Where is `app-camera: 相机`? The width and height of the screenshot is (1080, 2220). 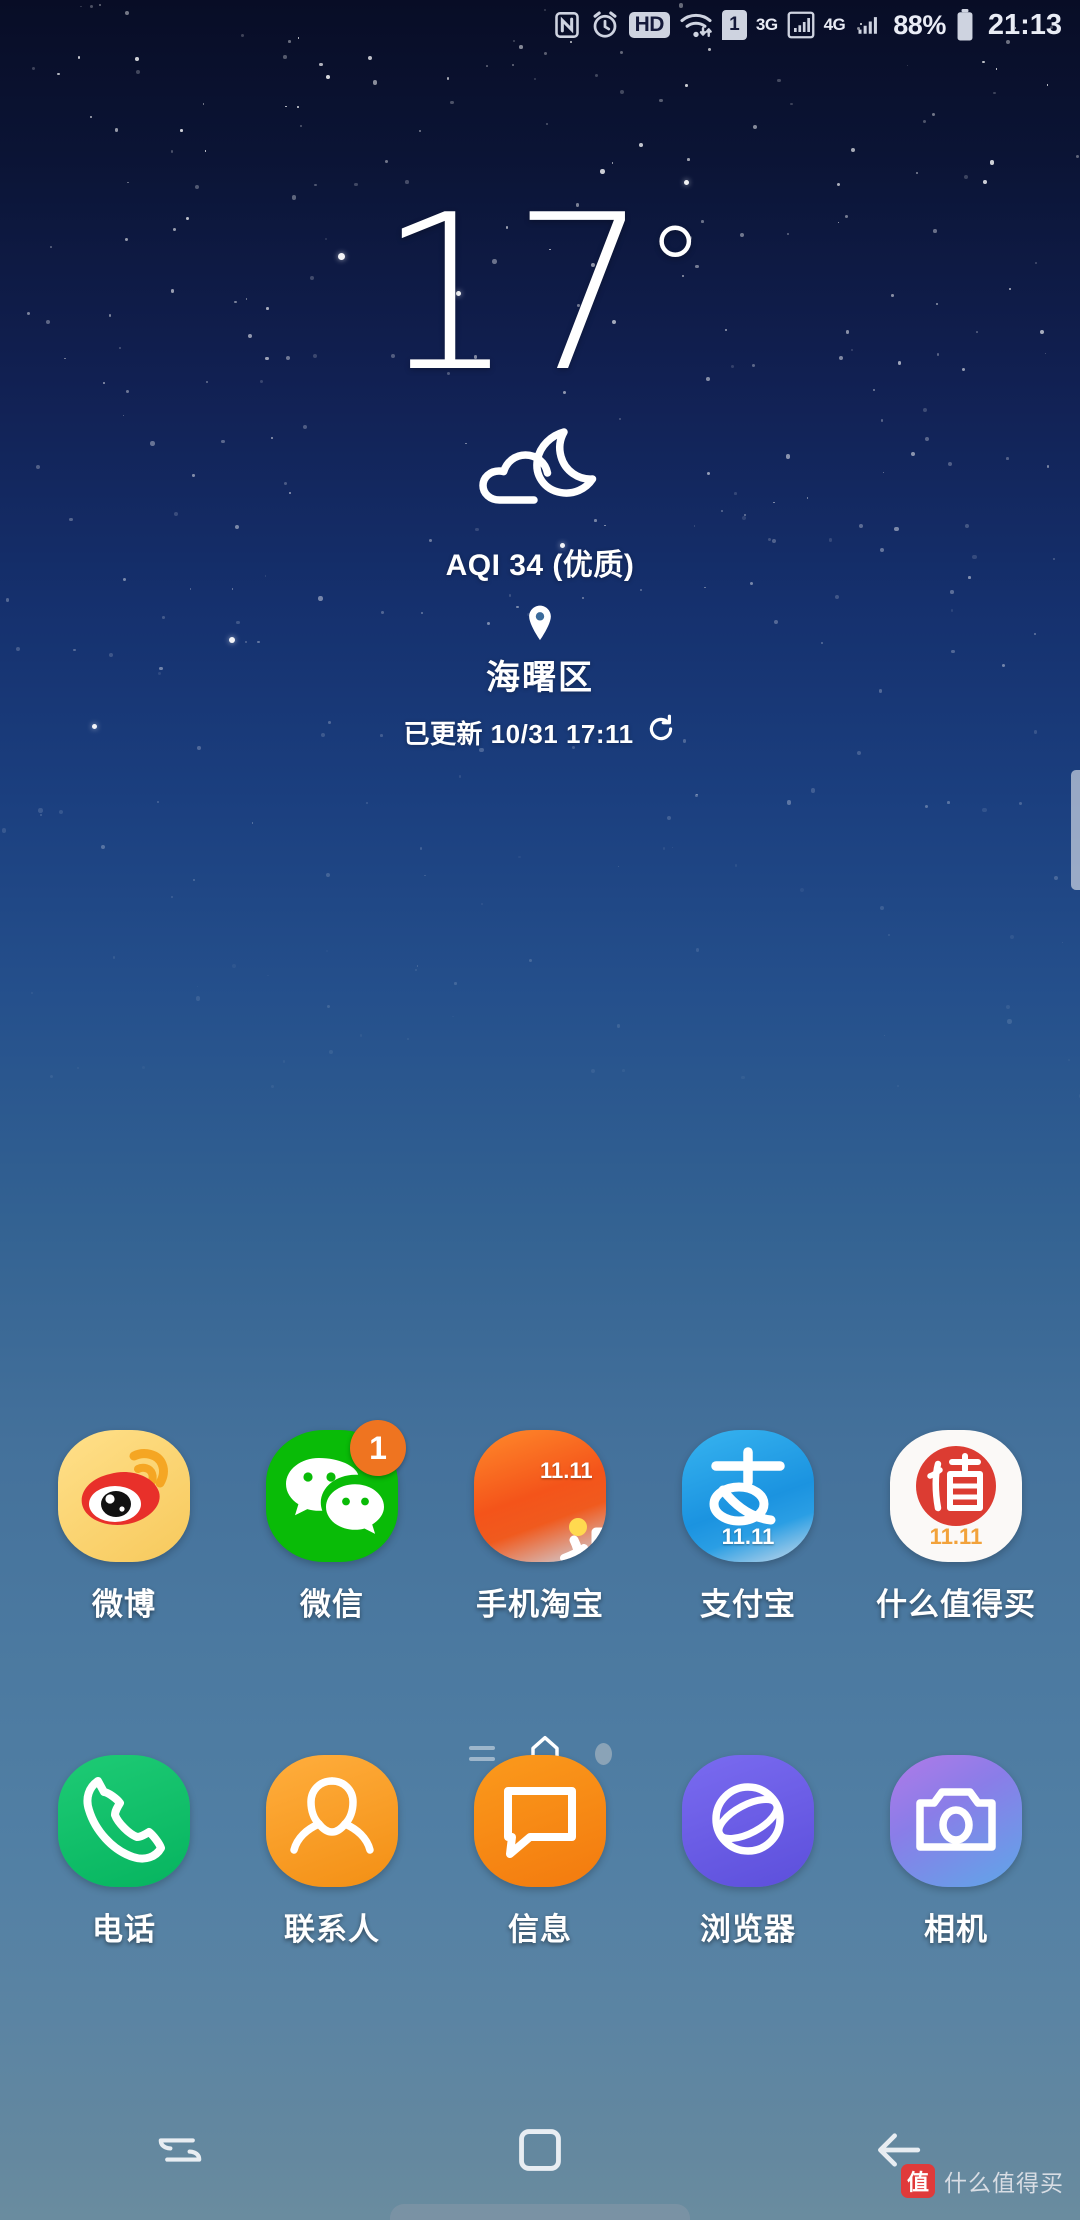 app-camera: 相机 is located at coordinates (956, 1852).